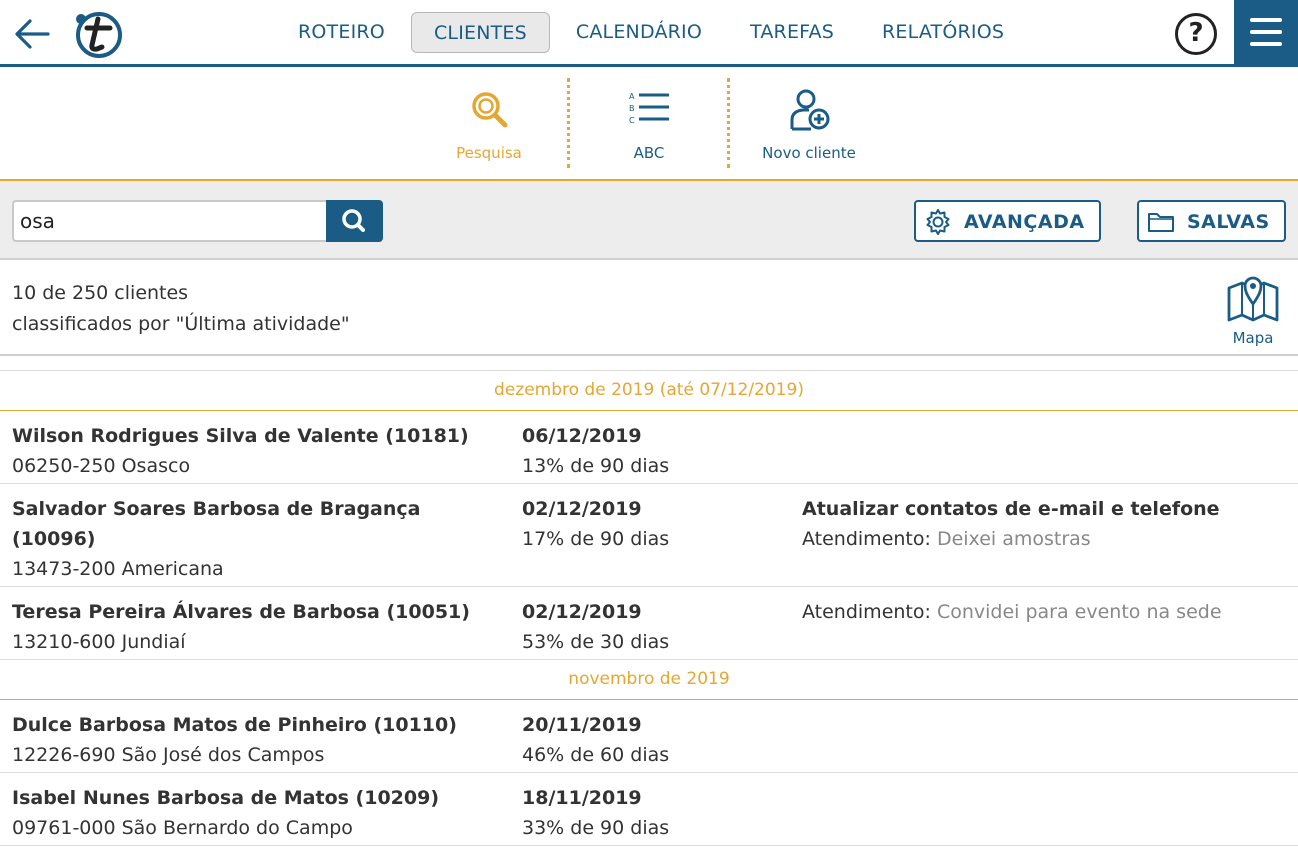 This screenshot has height=847, width=1298. Describe the element at coordinates (649, 391) in the screenshot. I see `month-group-header: dezembro de 2019 (até 07/12/2019)` at that location.